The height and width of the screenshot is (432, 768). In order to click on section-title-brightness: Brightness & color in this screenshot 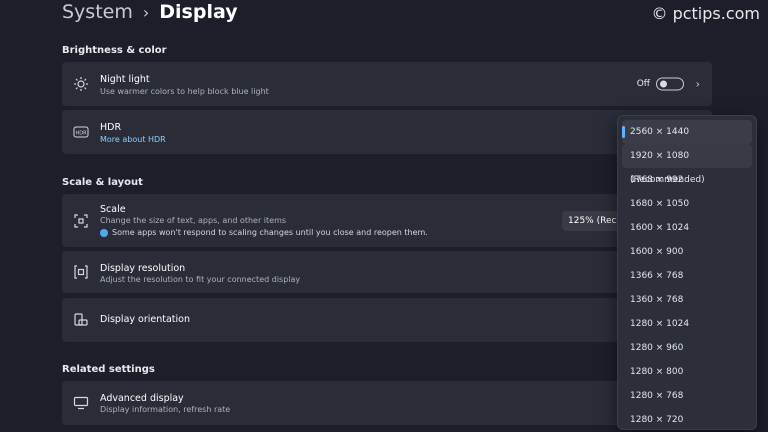, I will do `click(114, 50)`.